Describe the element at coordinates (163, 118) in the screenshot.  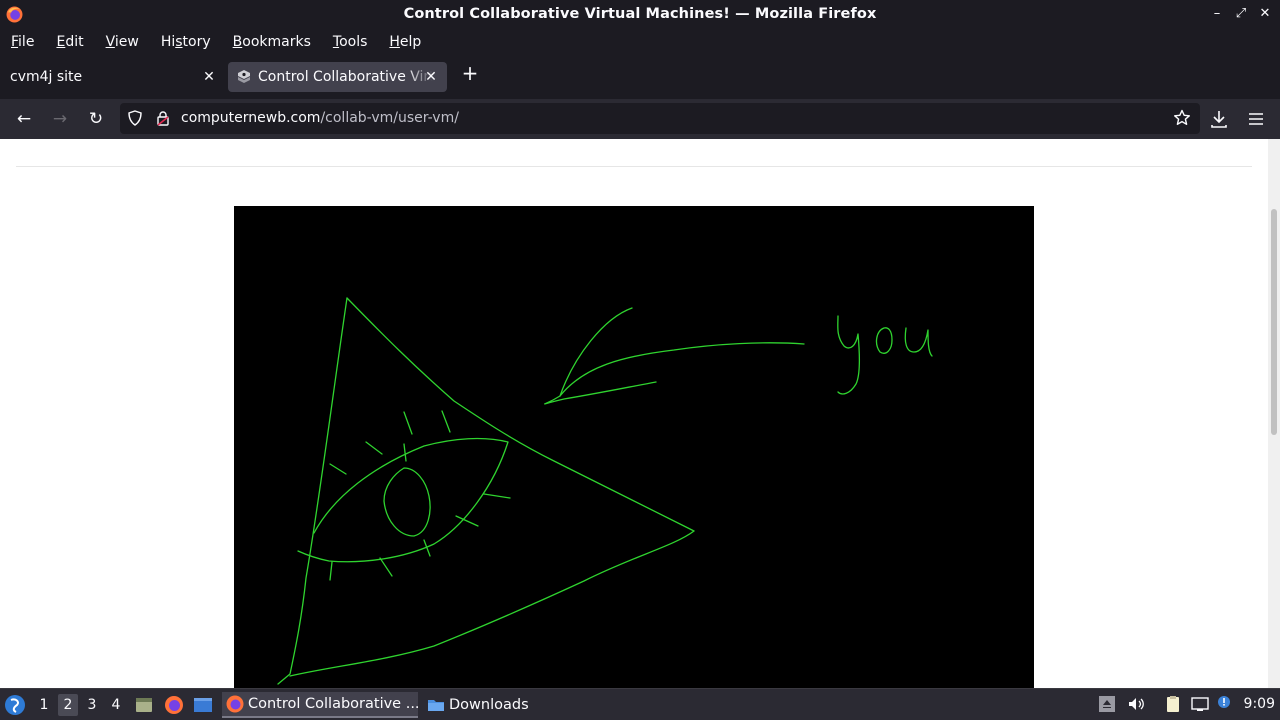
I see `lock-icon` at that location.